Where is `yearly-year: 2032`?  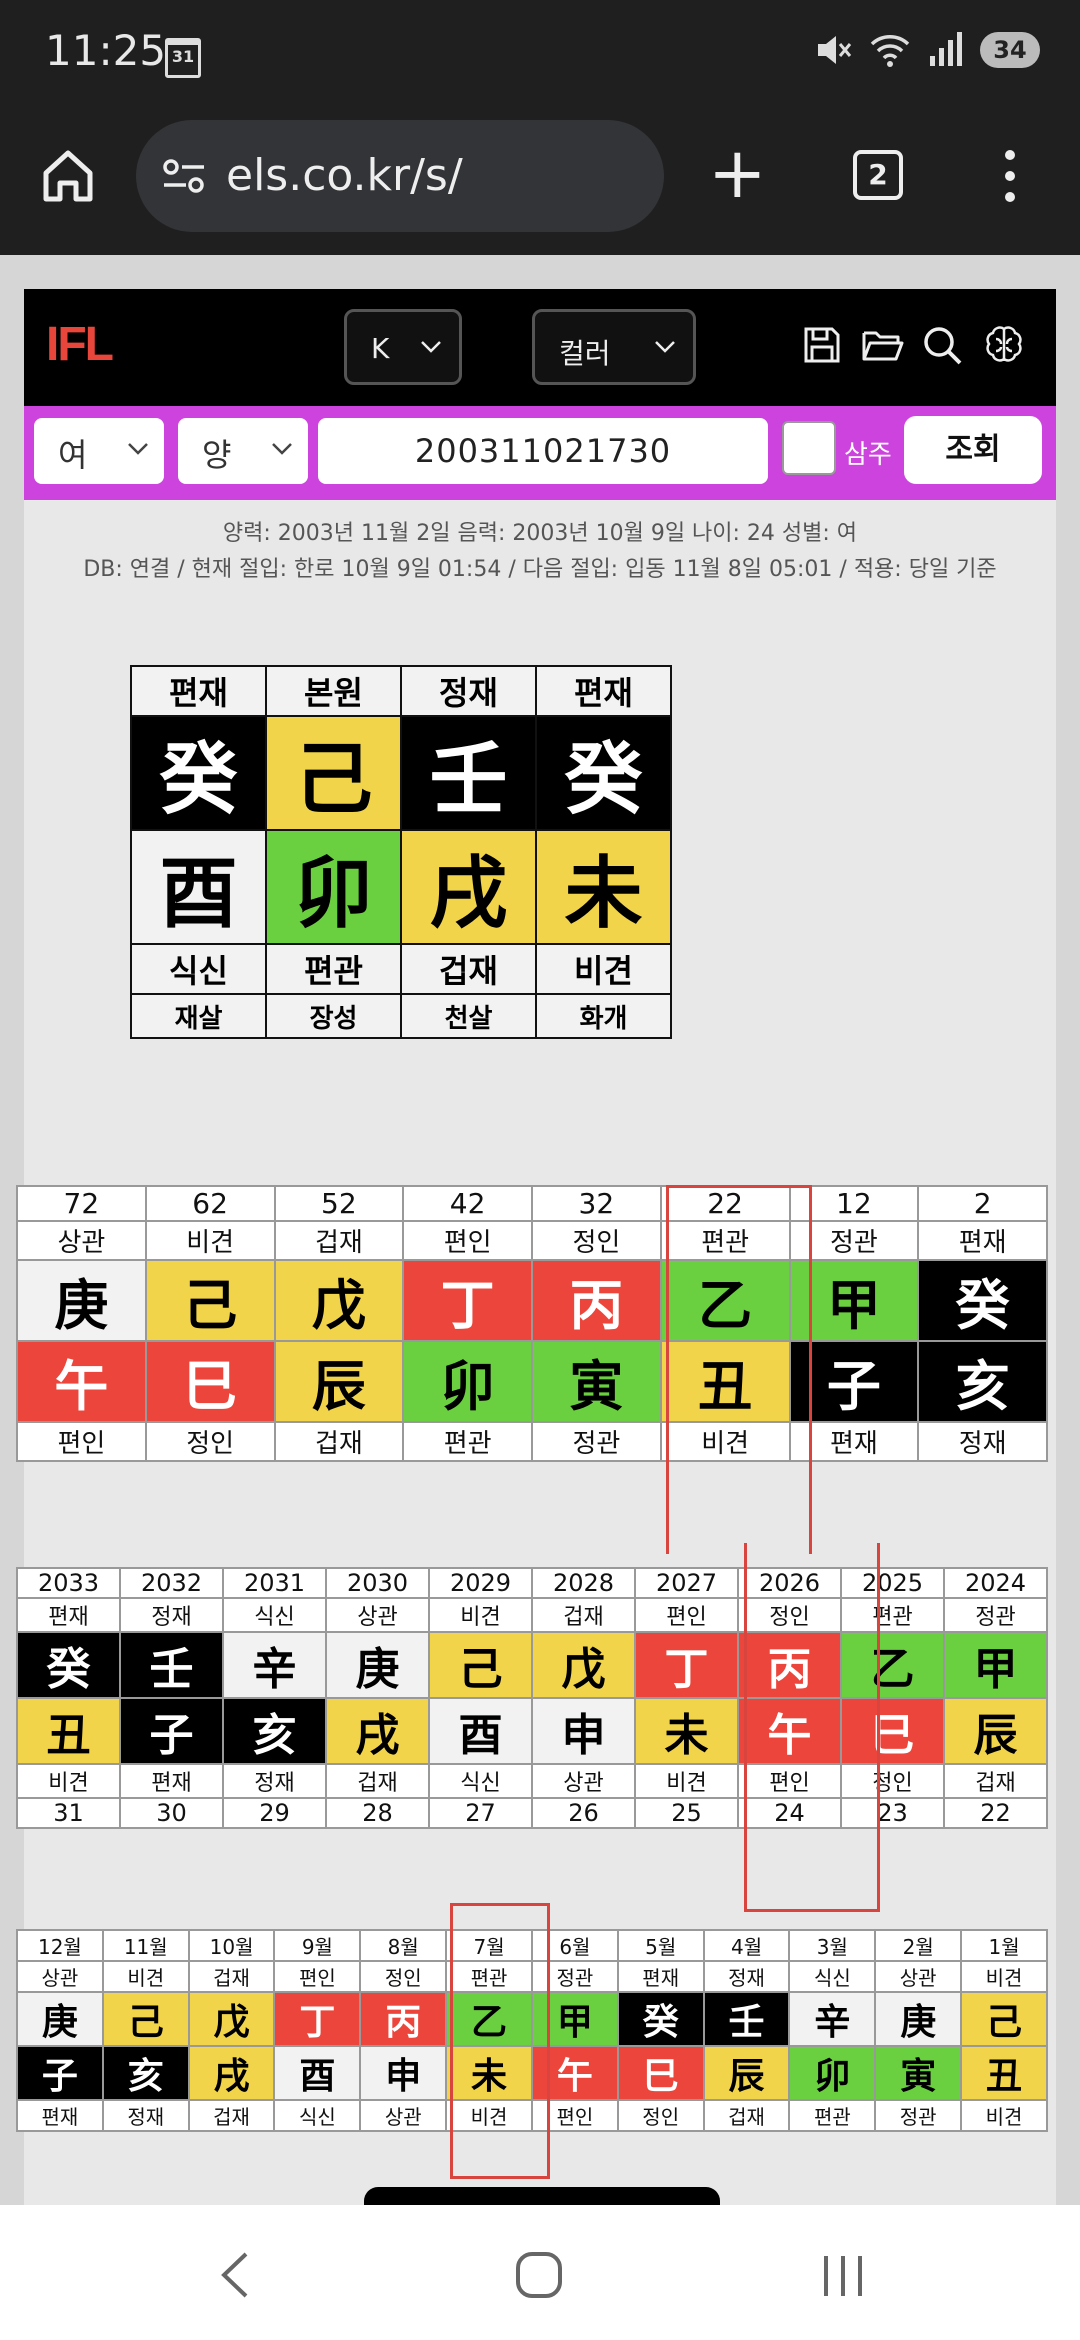 yearly-year: 2032 is located at coordinates (171, 1583).